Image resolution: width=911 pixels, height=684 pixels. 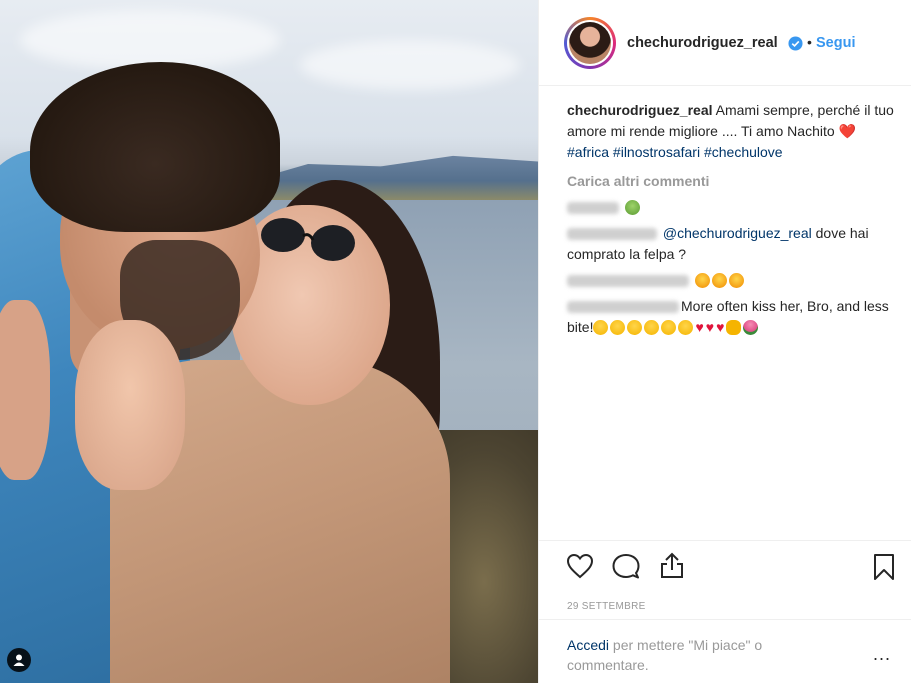 What do you see at coordinates (732, 181) in the screenshot?
I see `load-more-comments: Carica altri commenti` at bounding box center [732, 181].